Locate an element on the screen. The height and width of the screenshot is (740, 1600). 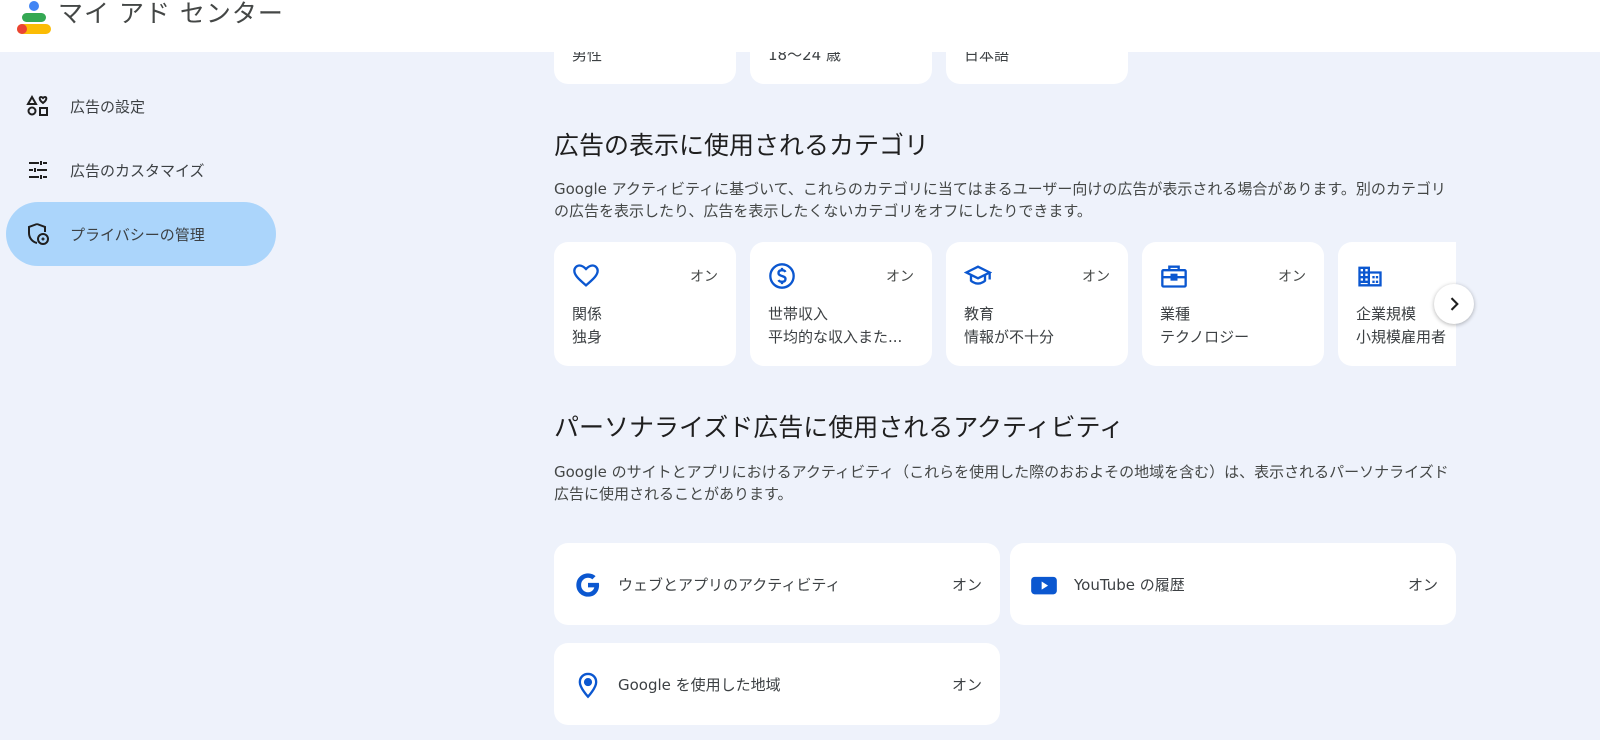
category-card-industry: オン 業種 テクノロジー is located at coordinates (1233, 304).